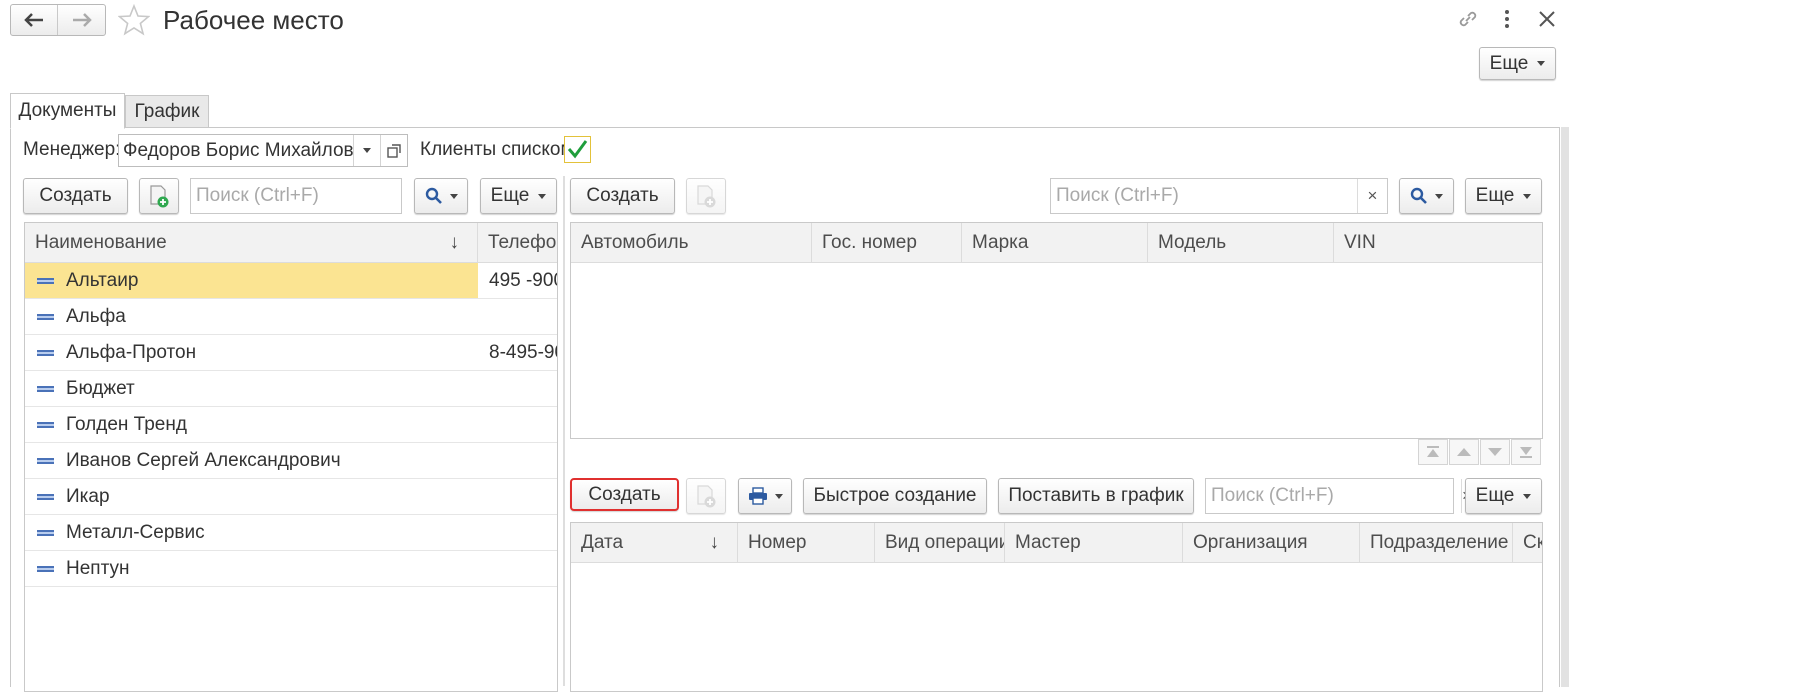 Image resolution: width=1812 pixels, height=692 pixels. Describe the element at coordinates (518, 196) in the screenshot. I see `clients-more-button: Еще` at that location.